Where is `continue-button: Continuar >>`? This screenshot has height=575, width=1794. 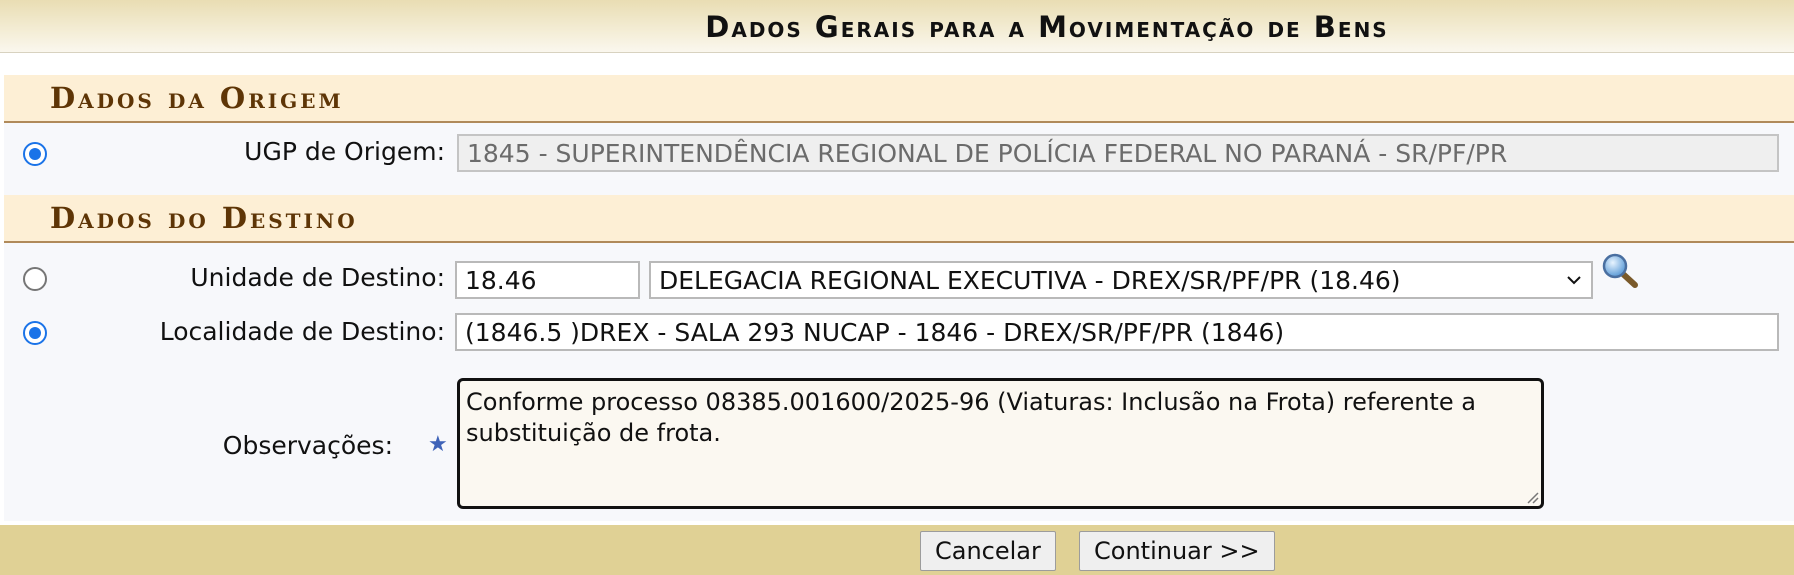
continue-button: Continuar >> is located at coordinates (1177, 551).